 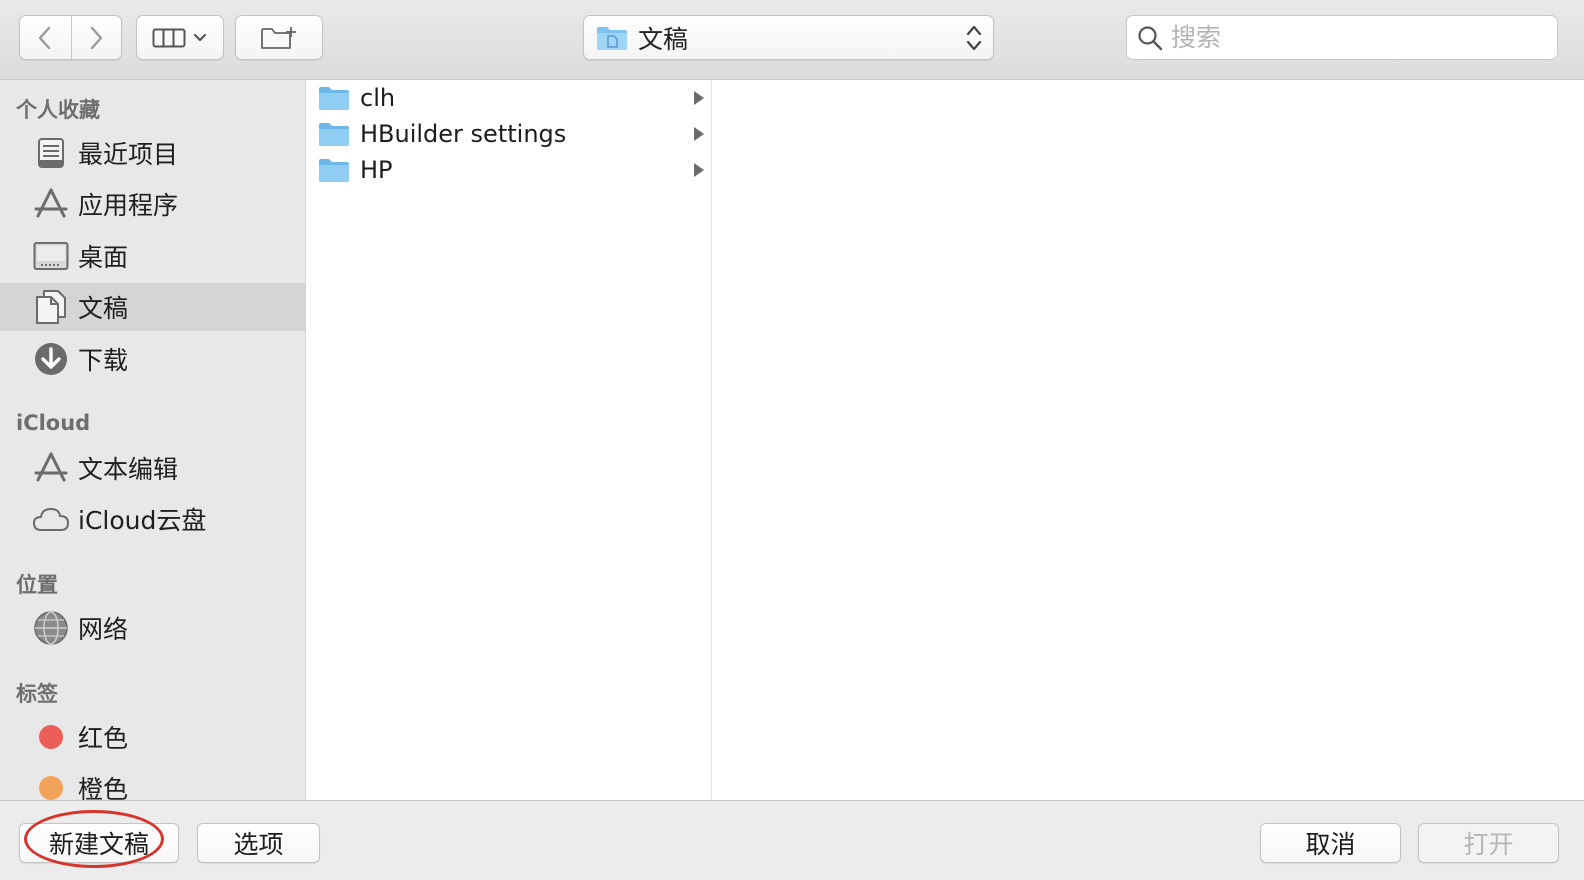 What do you see at coordinates (51, 307) in the screenshot?
I see `documents-icon` at bounding box center [51, 307].